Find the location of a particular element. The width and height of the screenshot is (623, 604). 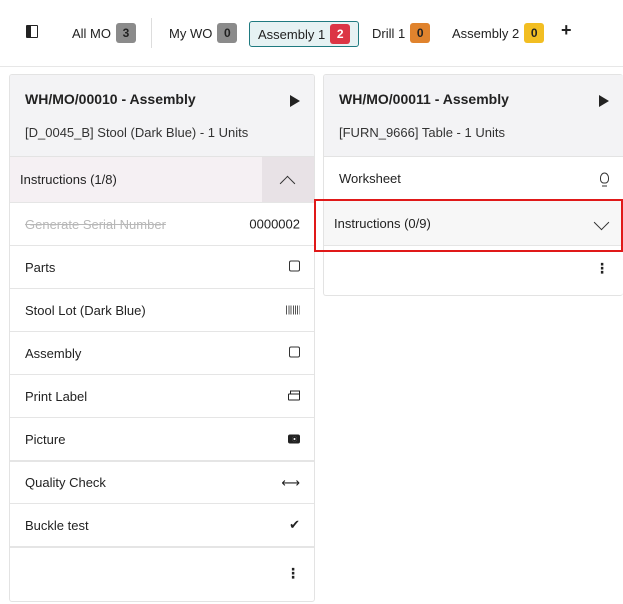

tab-label: My WO is located at coordinates (191, 33).